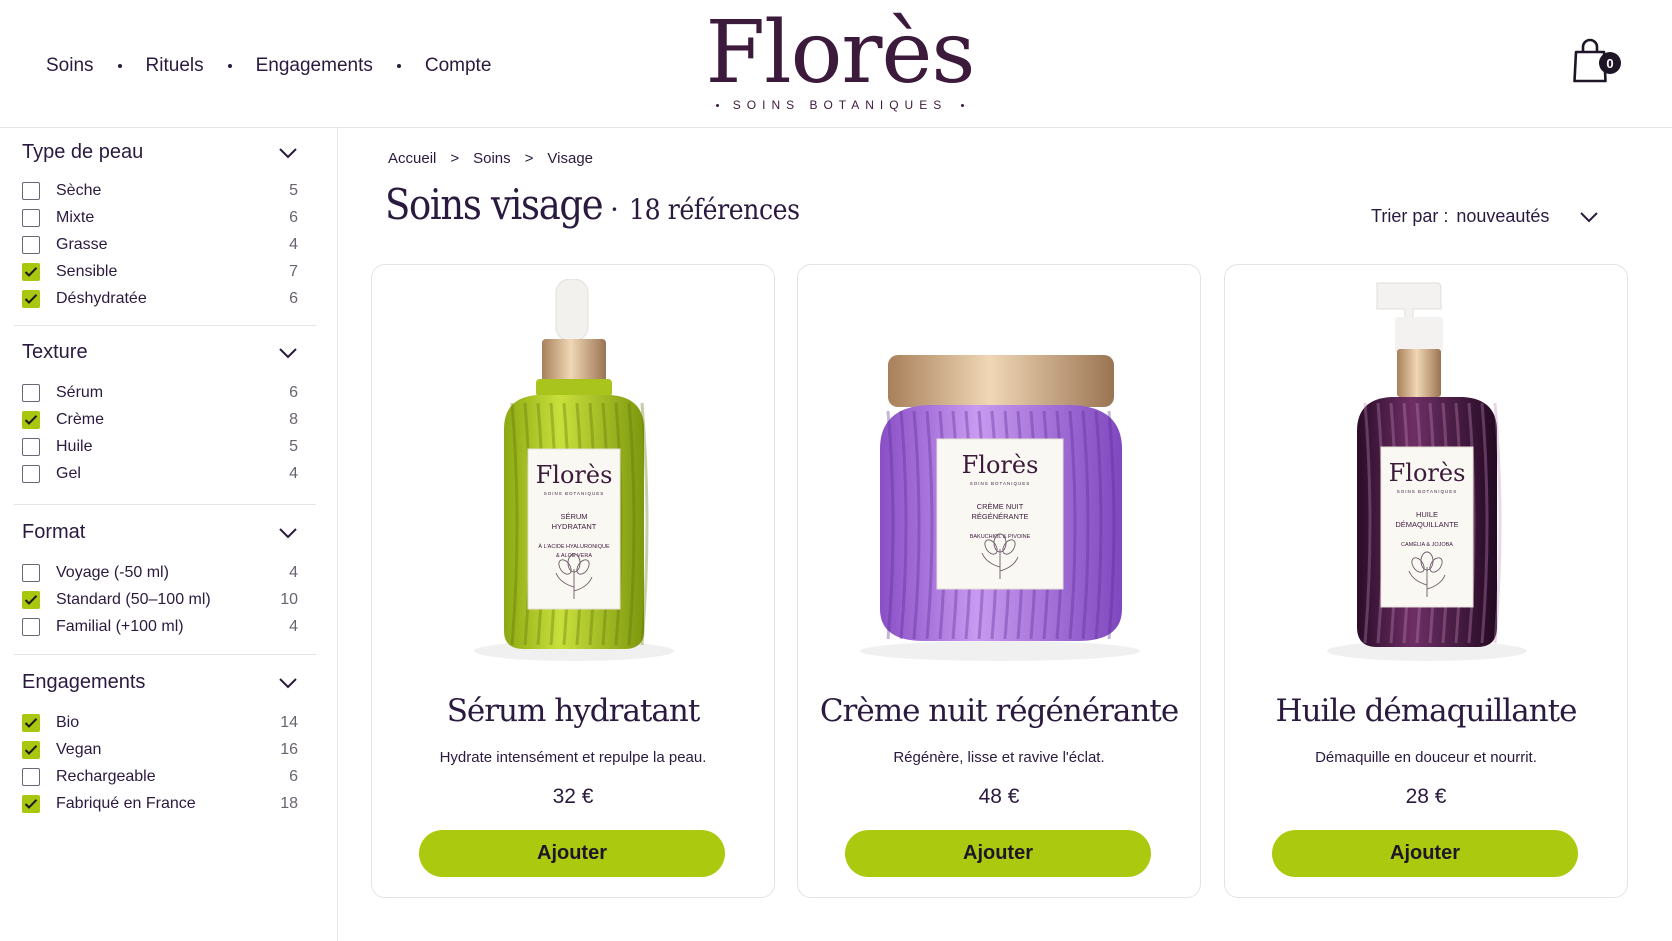 The height and width of the screenshot is (941, 1672). I want to click on label-line: SÉRUM, so click(573, 516).